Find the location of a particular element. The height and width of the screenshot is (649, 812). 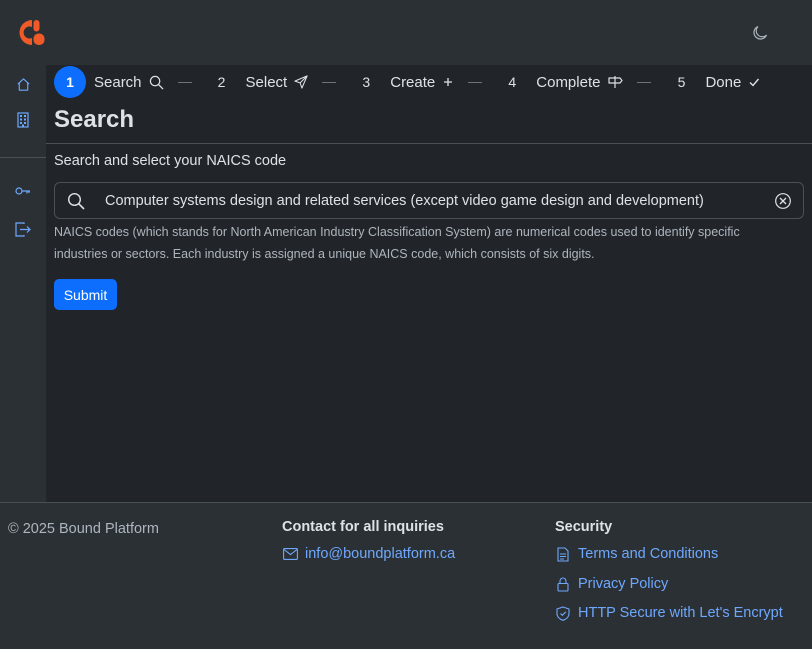

clear-icon is located at coordinates (783, 201).